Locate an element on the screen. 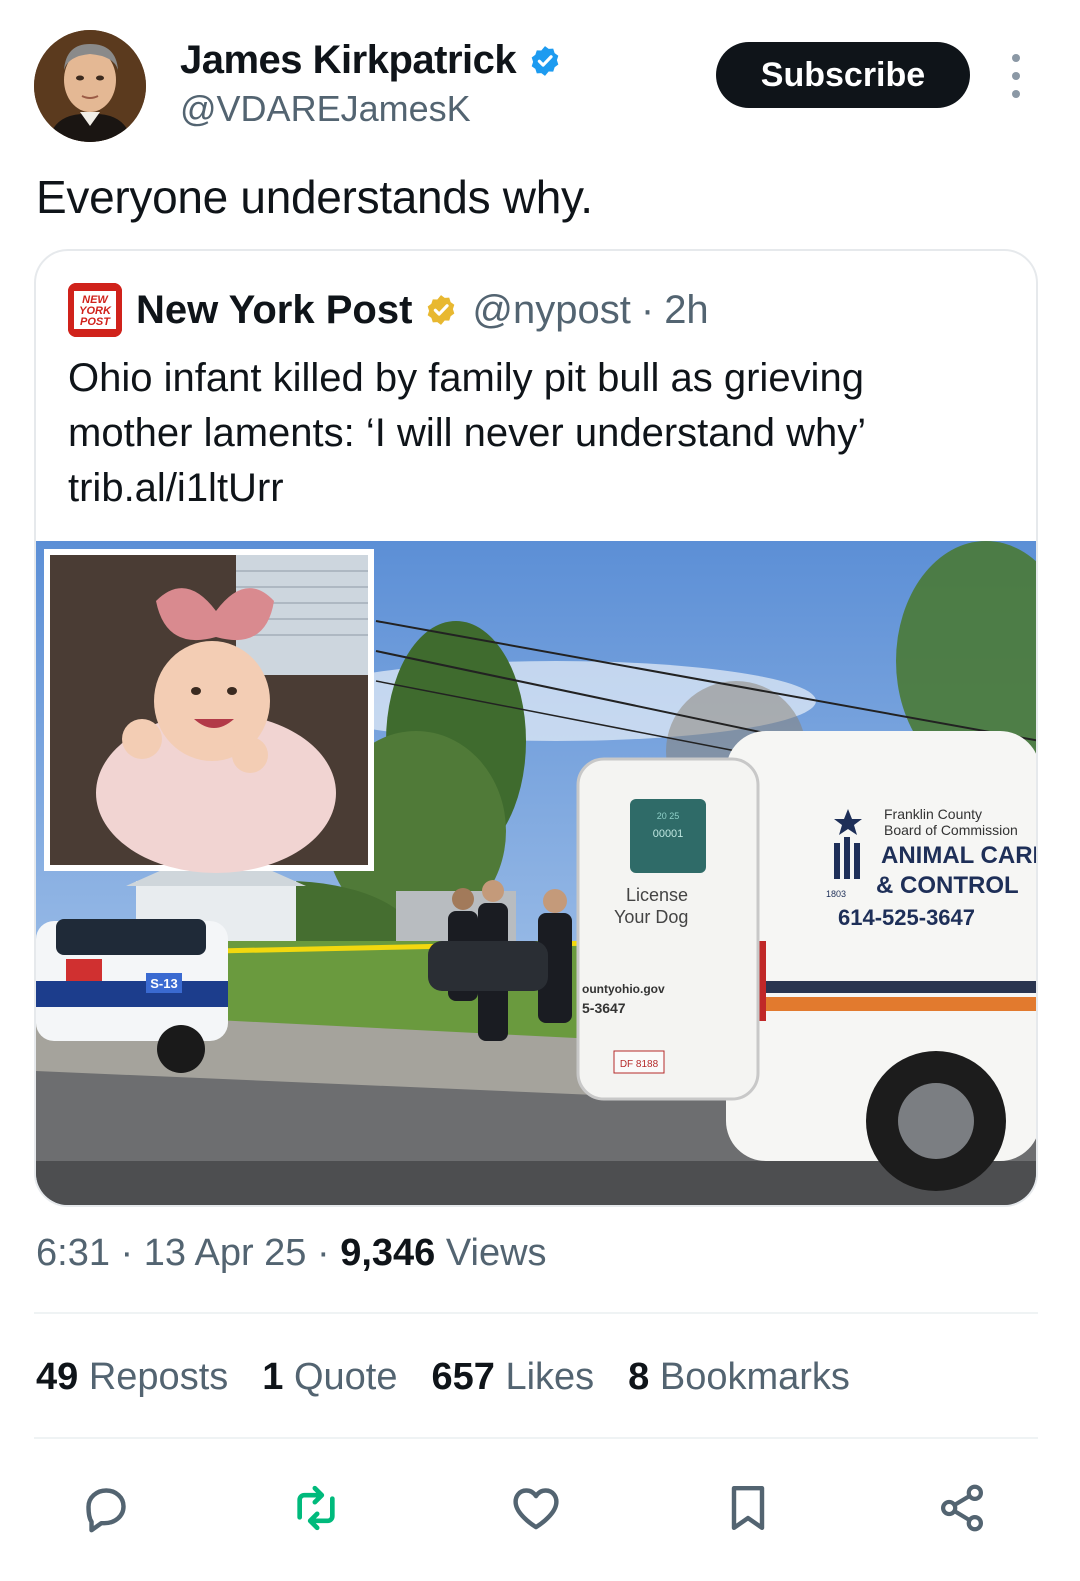 The image size is (1080, 1581). stat-count: 8 is located at coordinates (639, 1377).